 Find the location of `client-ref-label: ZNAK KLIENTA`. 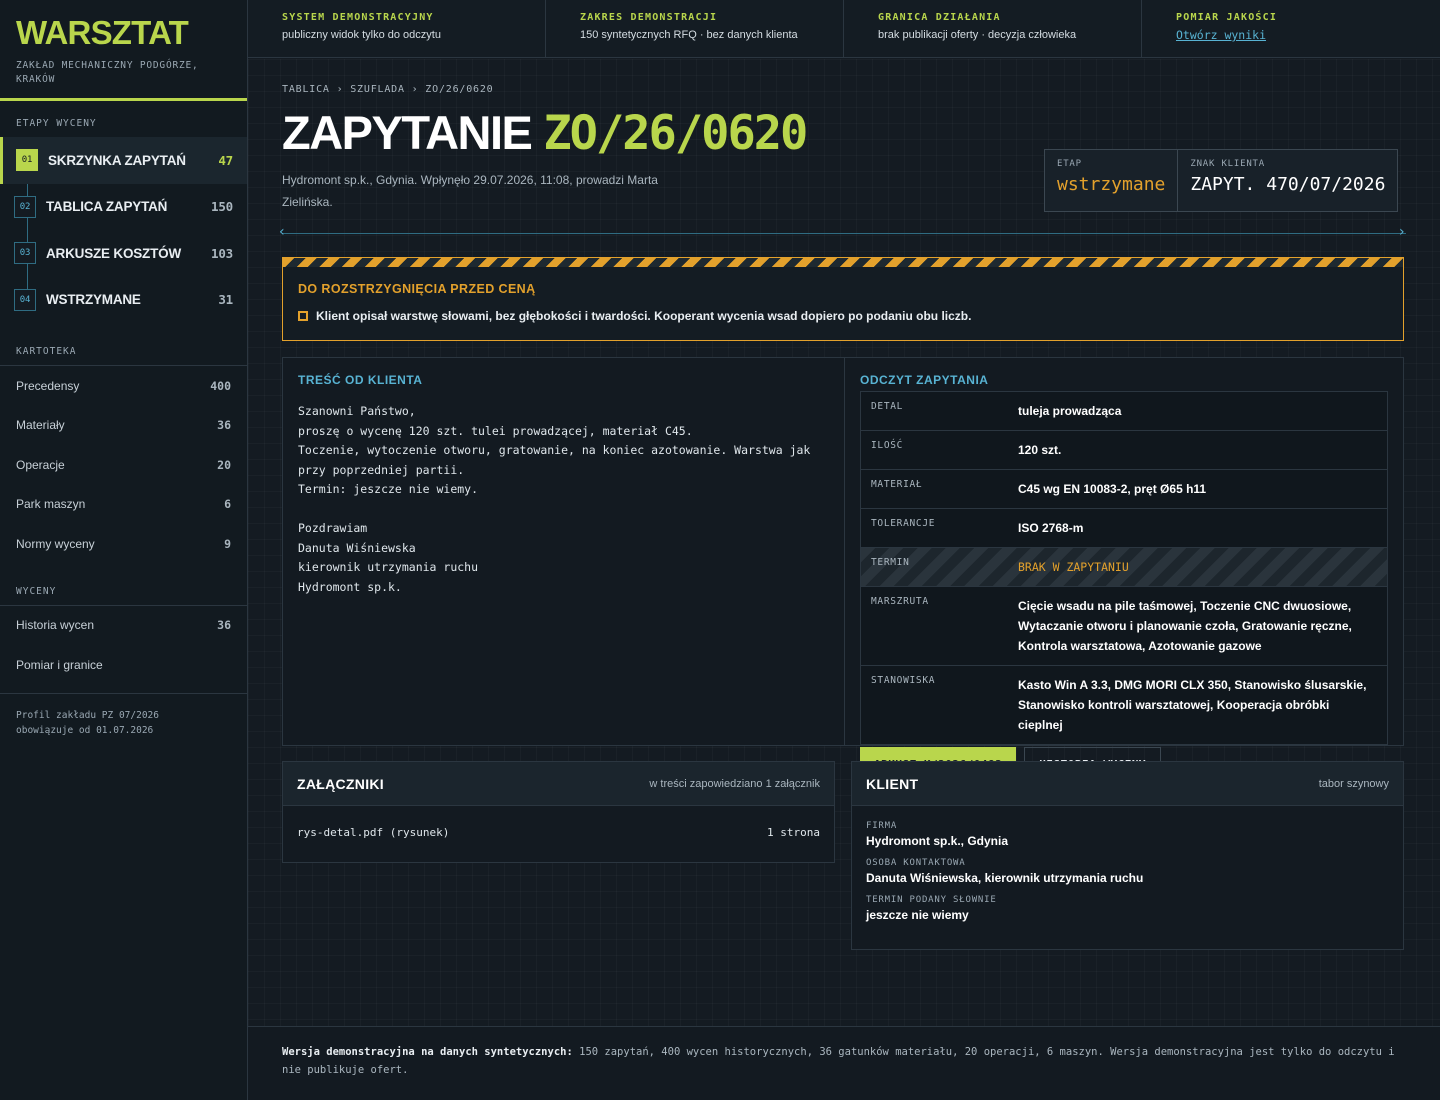

client-ref-label: ZNAK KLIENTA is located at coordinates (1227, 164).